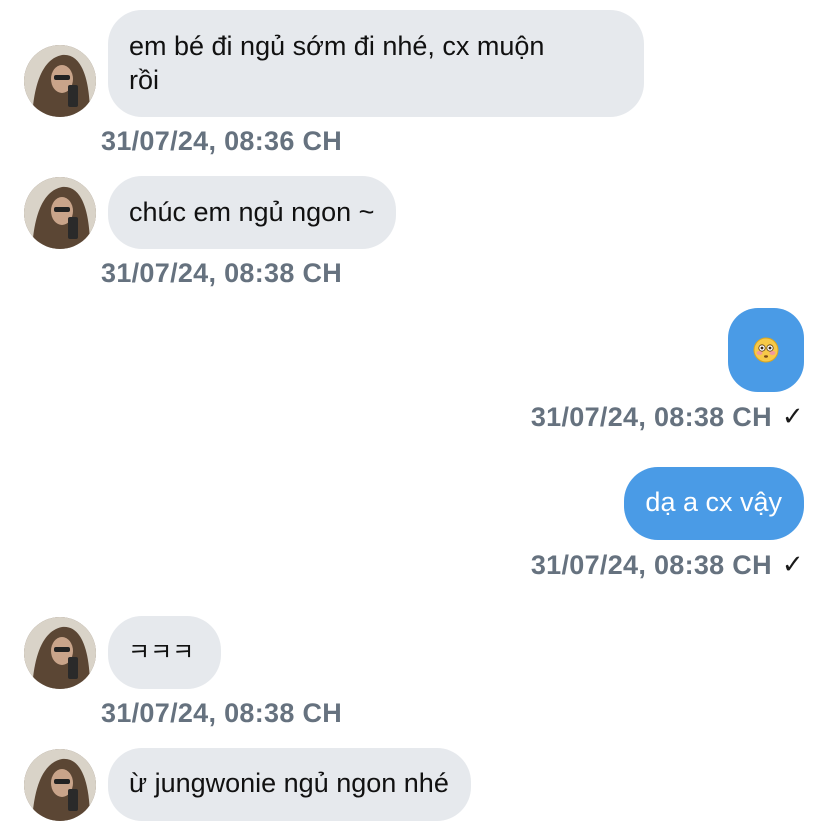 Image resolution: width=828 pixels, height=824 pixels. I want to click on message-timestamp: 31/07/24, 08:36 CH, so click(222, 141).